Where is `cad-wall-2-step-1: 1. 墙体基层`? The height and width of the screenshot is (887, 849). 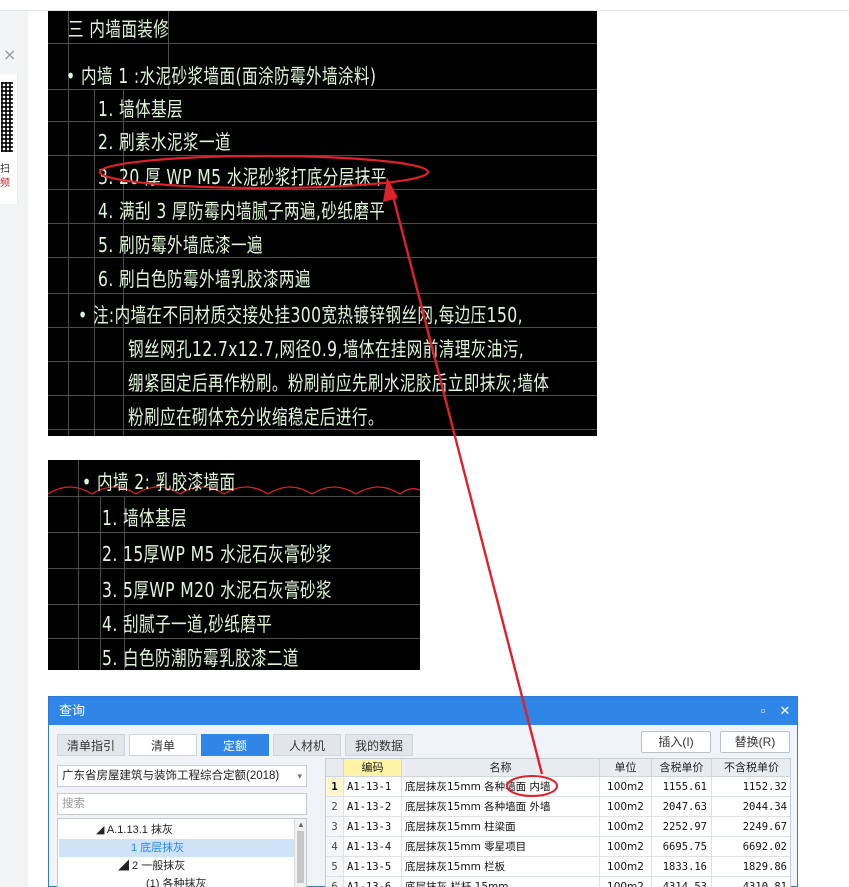
cad-wall-2-step-1: 1. 墙体基层 is located at coordinates (144, 518).